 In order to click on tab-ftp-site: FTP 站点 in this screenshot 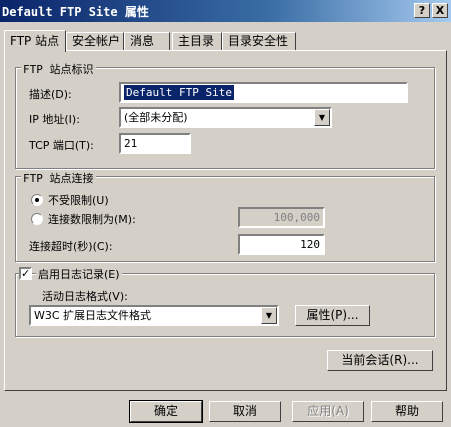, I will do `click(35, 41)`.